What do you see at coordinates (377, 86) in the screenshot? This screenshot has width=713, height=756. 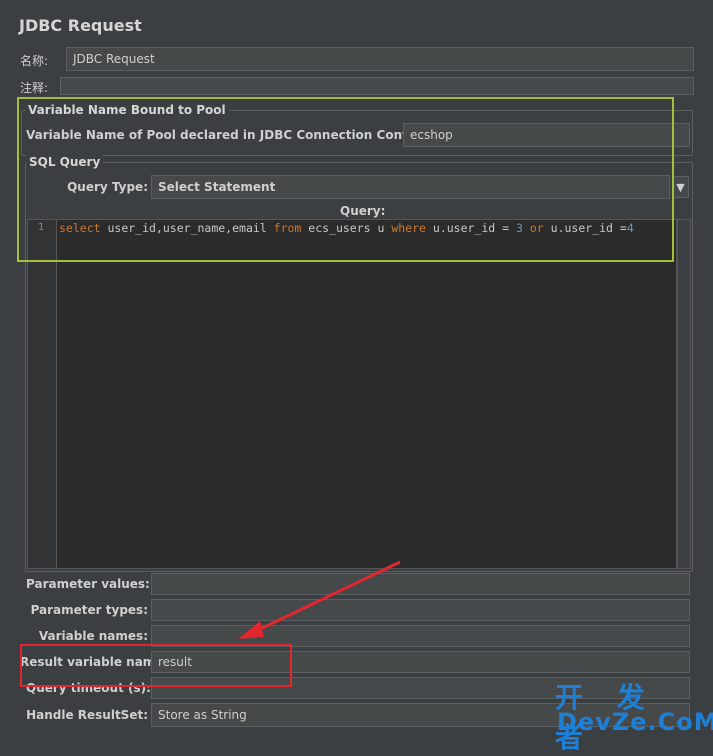 I see `comment-input` at bounding box center [377, 86].